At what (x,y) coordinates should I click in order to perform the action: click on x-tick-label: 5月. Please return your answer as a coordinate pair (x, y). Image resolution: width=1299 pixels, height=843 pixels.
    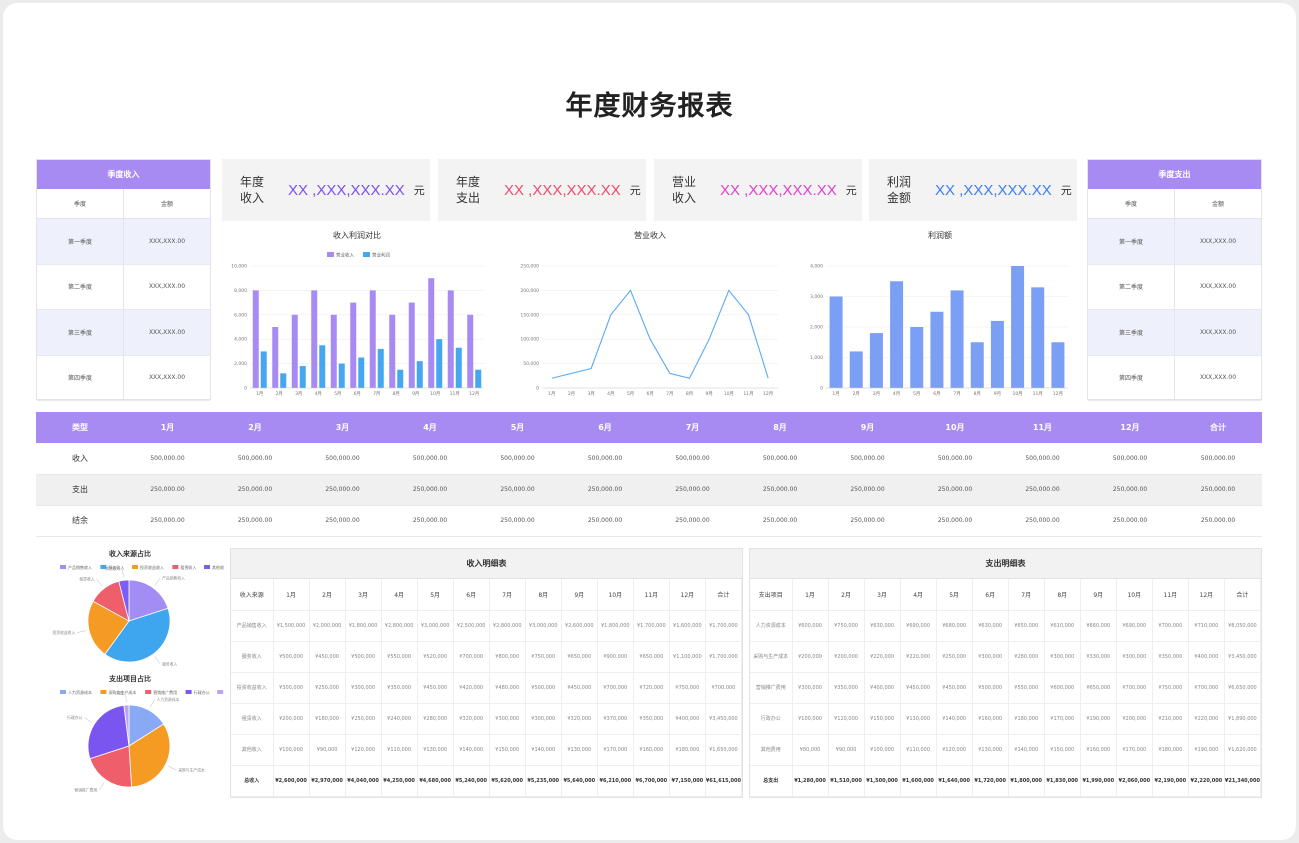
    Looking at the image, I should click on (916, 394).